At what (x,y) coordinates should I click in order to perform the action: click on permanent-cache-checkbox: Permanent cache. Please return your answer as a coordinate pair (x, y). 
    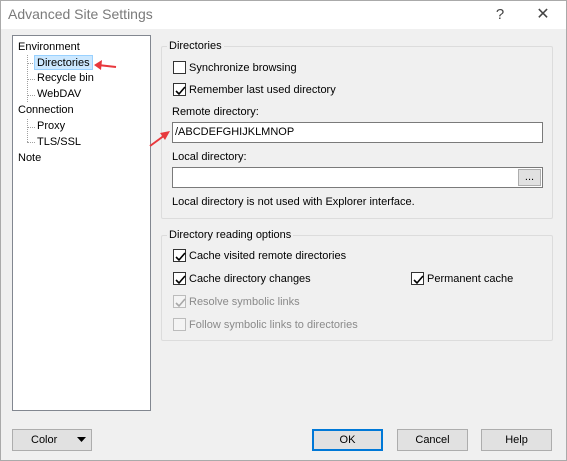
    Looking at the image, I should click on (462, 278).